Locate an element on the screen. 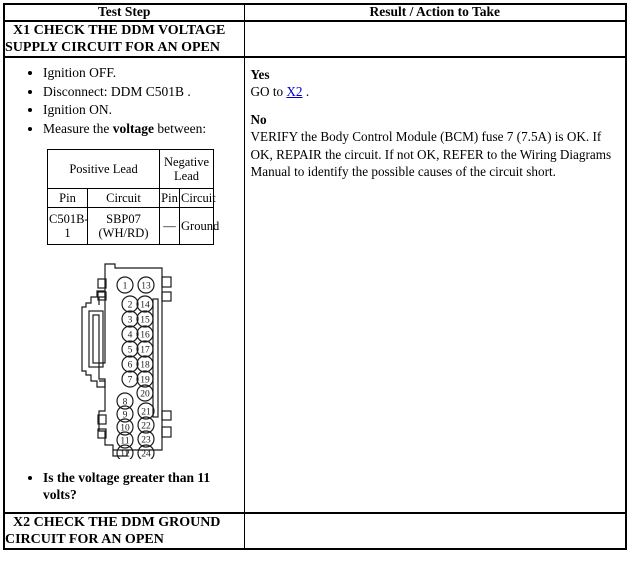 Image resolution: width=633 pixels, height=564 pixels. pin-label-1: 1 is located at coordinates (125, 287).